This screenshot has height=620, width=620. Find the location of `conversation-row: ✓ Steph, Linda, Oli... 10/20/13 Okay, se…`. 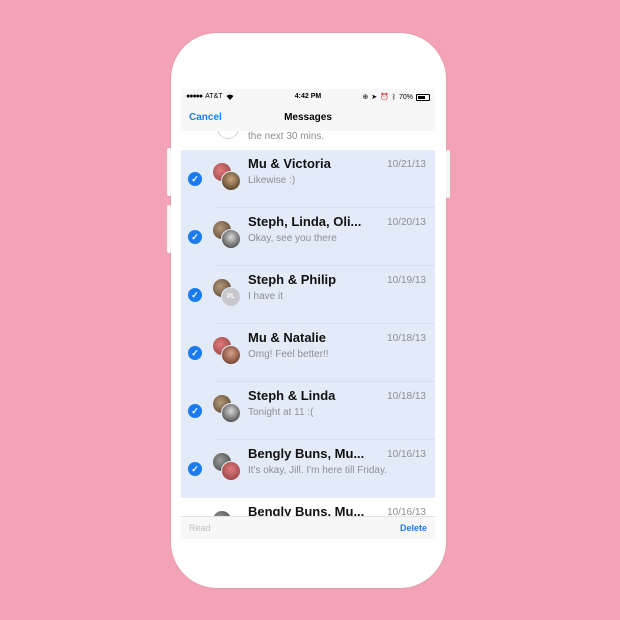

conversation-row: ✓ Steph, Linda, Oli... 10/20/13 Okay, se… is located at coordinates (308, 237).